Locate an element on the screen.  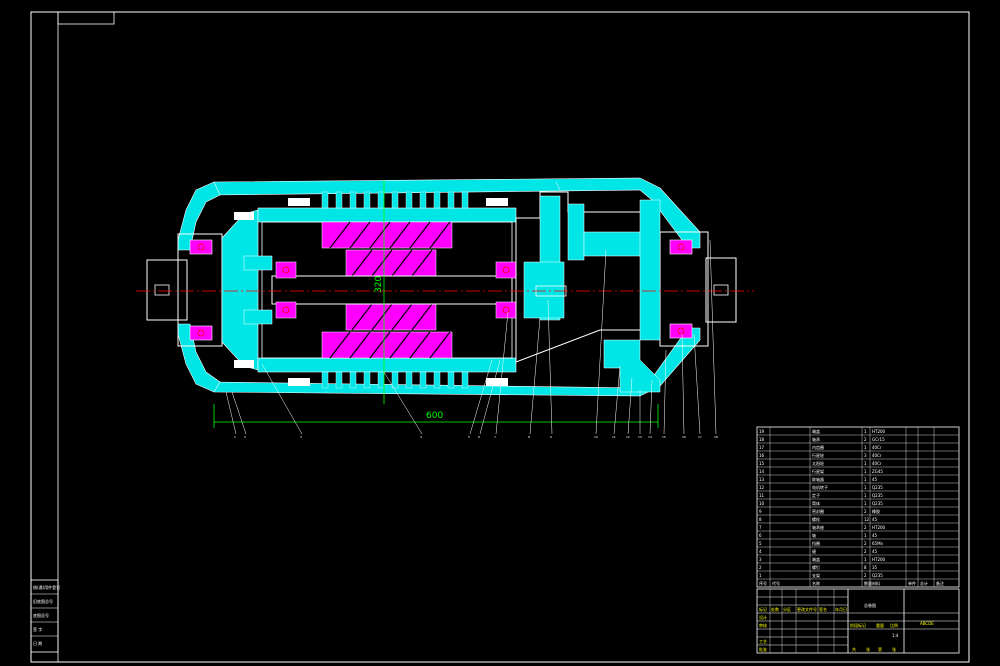
parts-cell: 电机转子 is located at coordinates (820, 487).